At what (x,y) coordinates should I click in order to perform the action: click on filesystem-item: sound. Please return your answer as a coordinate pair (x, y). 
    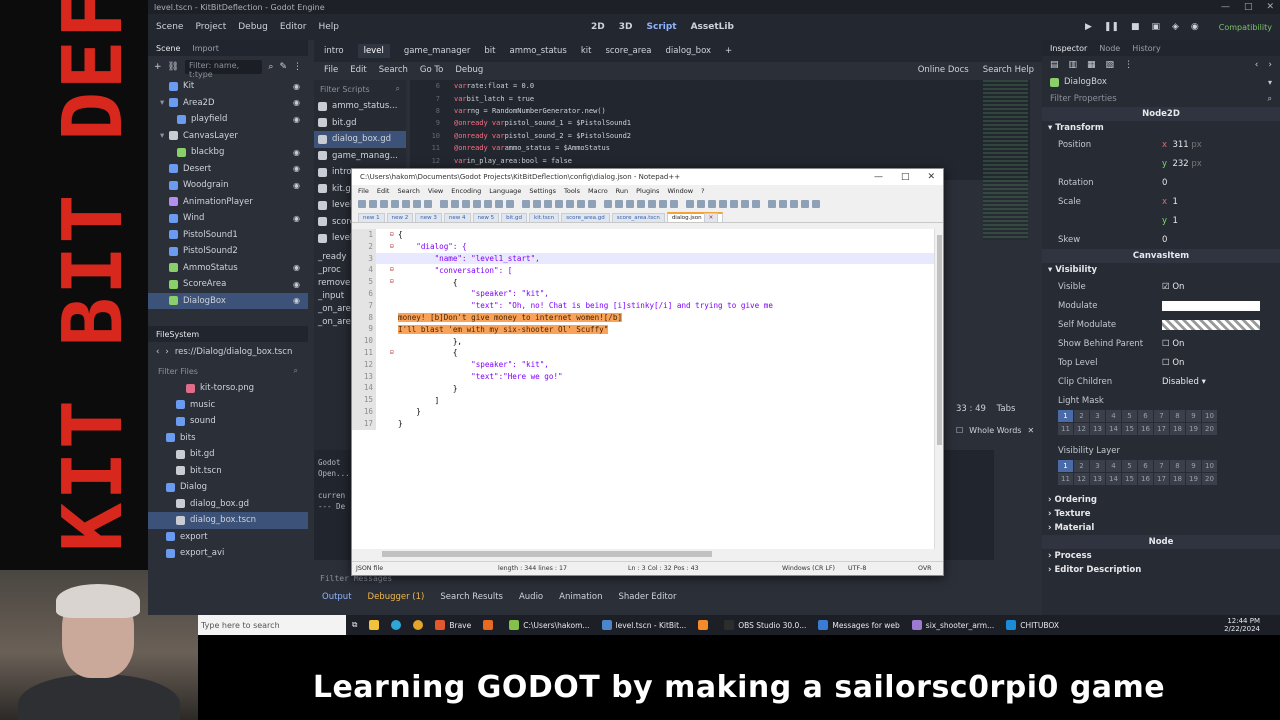
    Looking at the image, I should click on (228, 421).